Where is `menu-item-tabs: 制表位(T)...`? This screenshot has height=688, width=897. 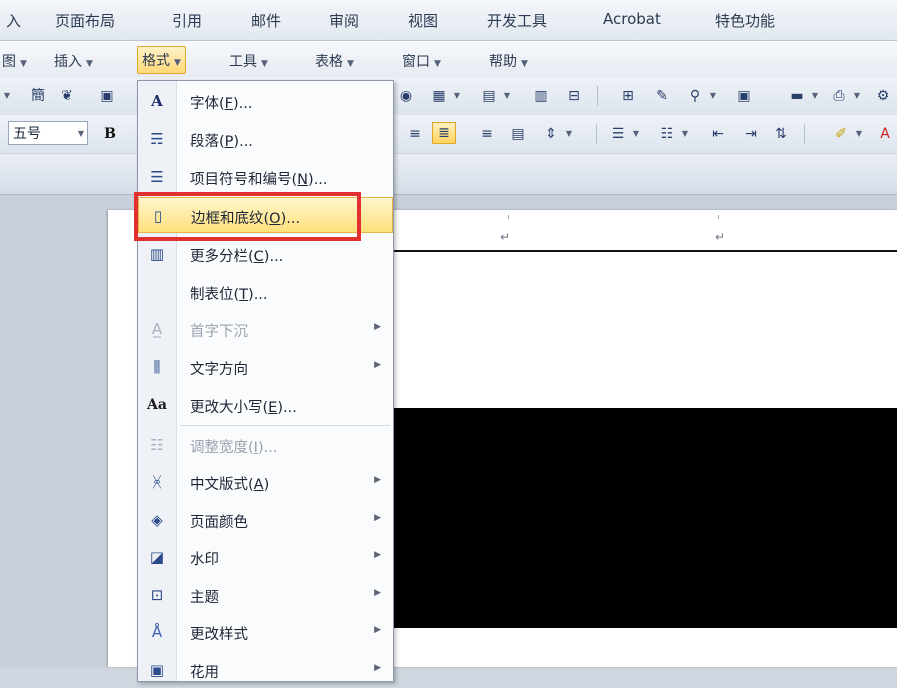 menu-item-tabs: 制表位(T)... is located at coordinates (265, 292).